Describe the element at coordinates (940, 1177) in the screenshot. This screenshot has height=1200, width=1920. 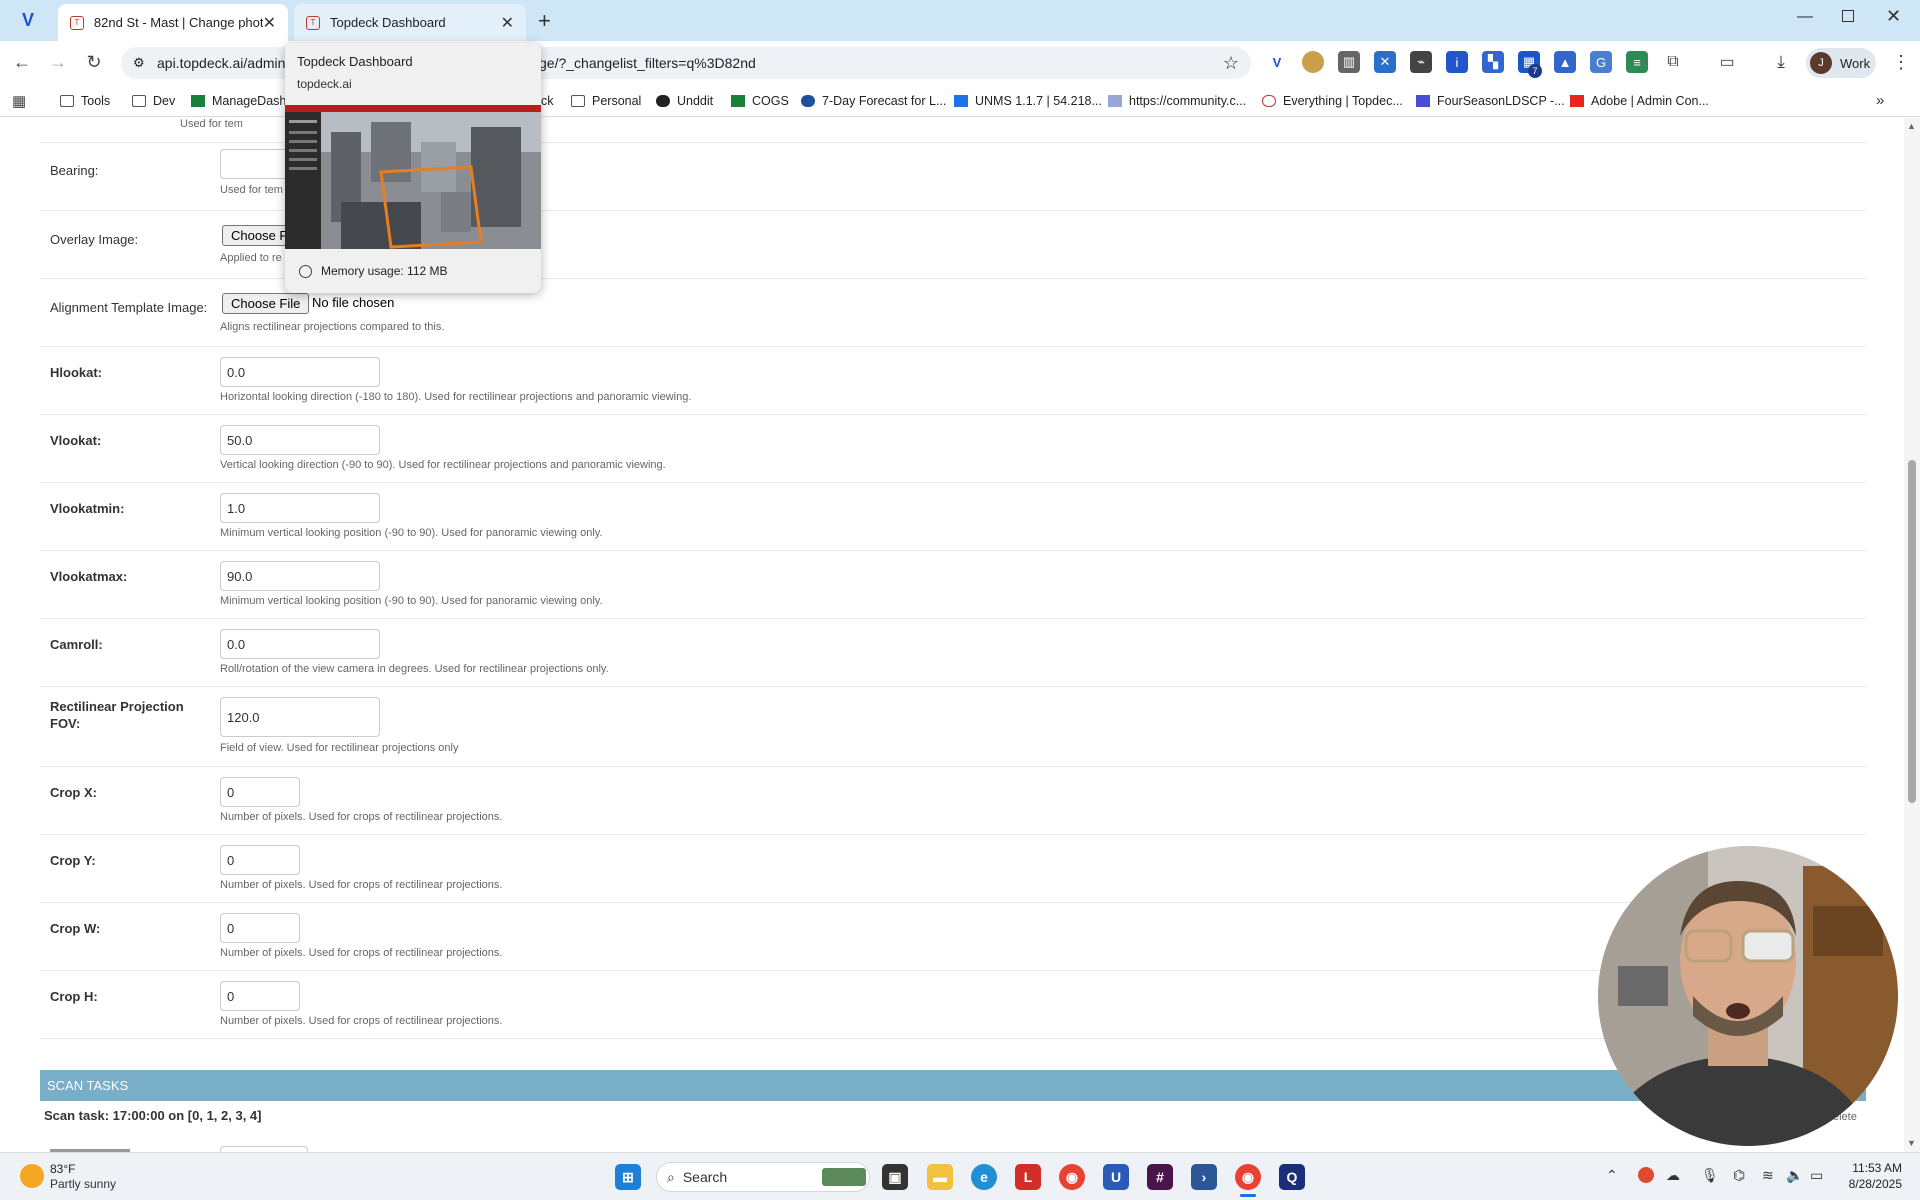
I see `file-explorer-icon: ▬` at that location.